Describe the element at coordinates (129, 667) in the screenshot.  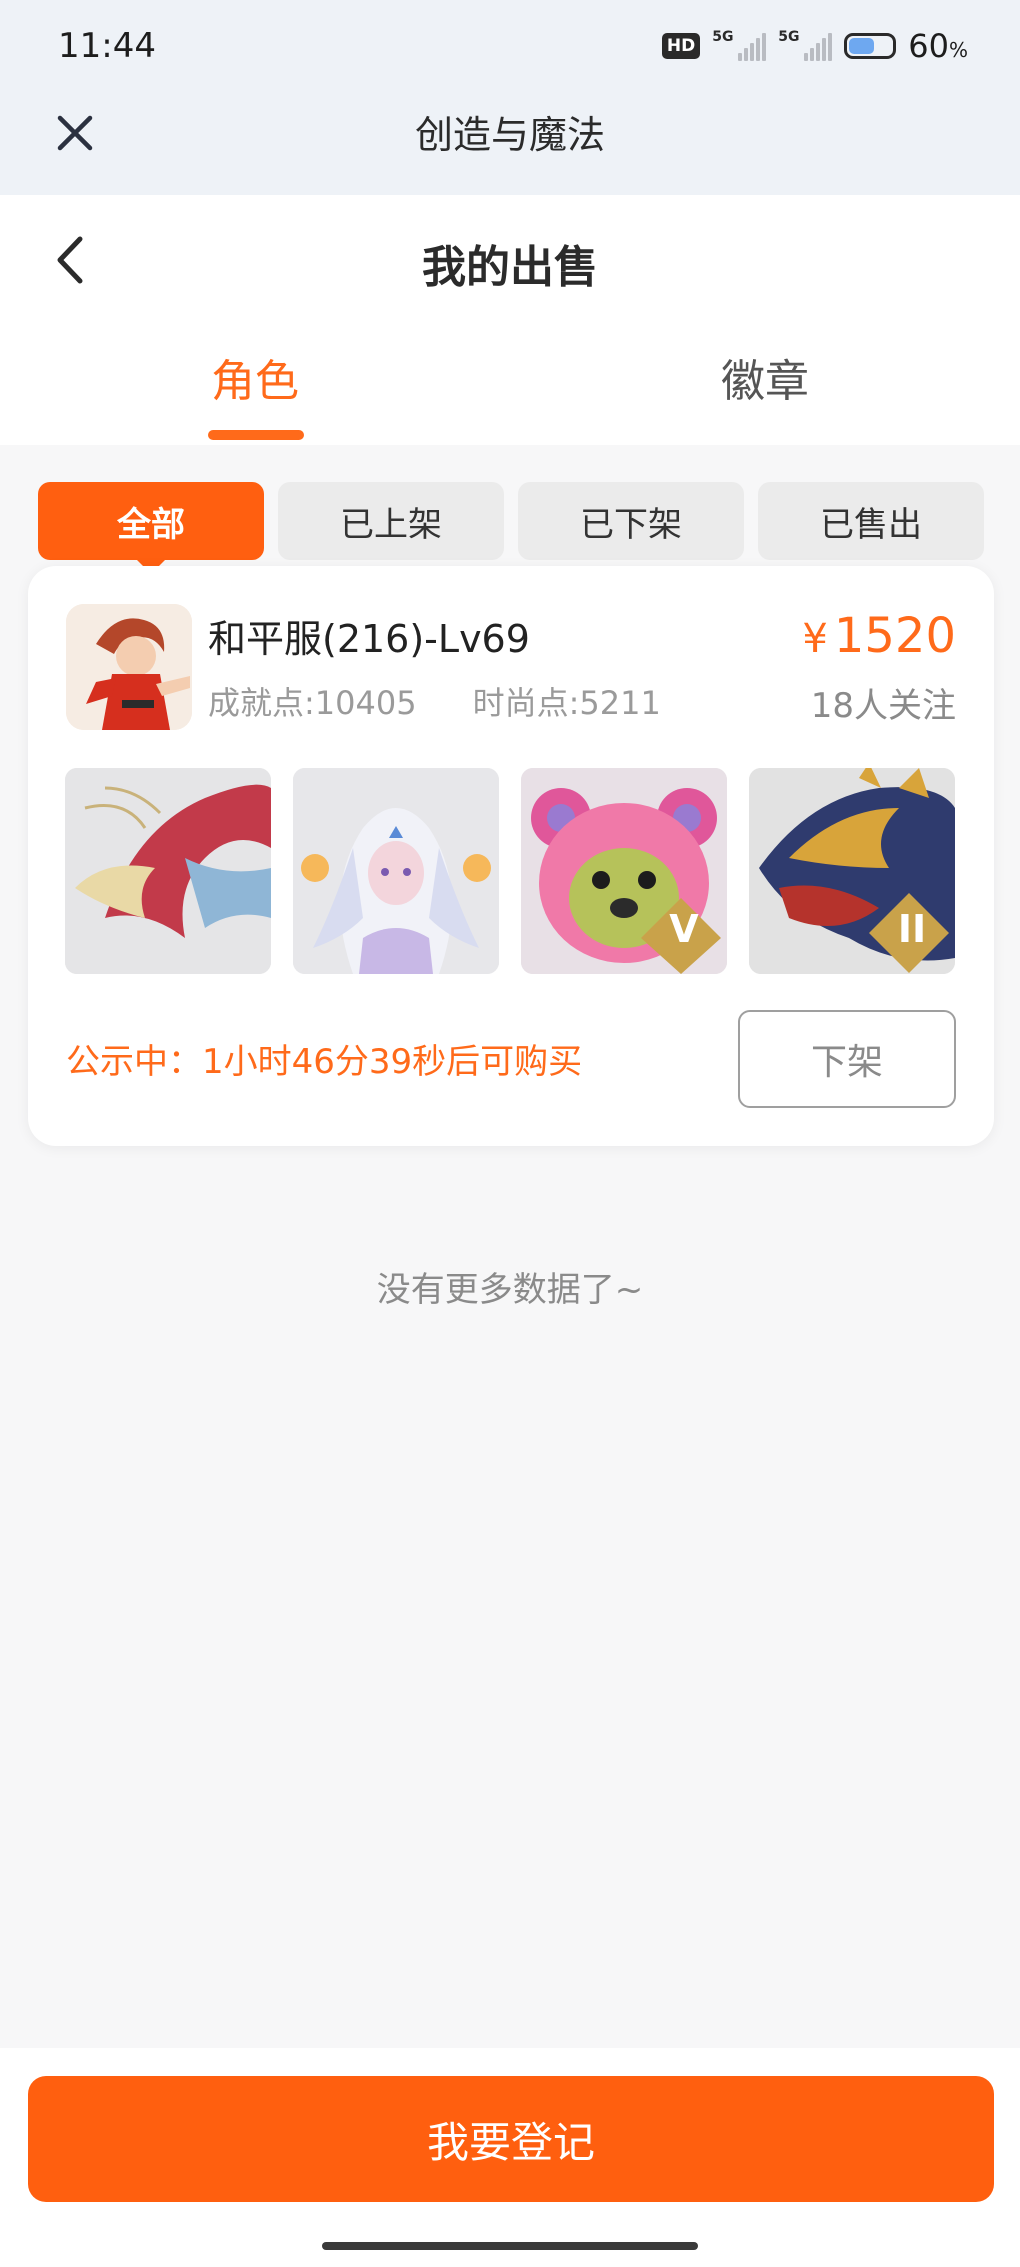
I see `character-avatar` at that location.